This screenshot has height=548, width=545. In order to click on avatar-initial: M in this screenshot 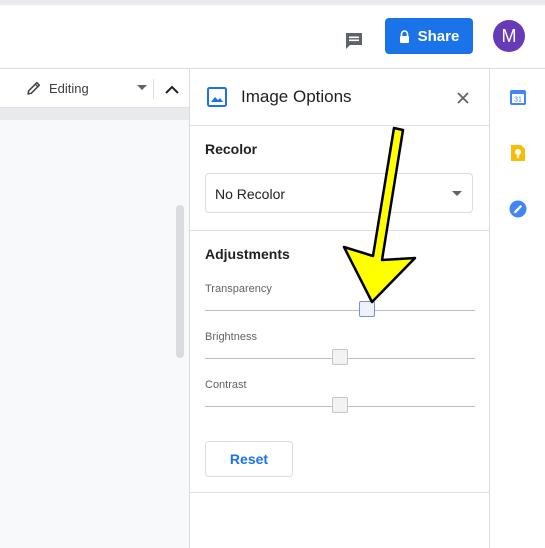, I will do `click(509, 35)`.